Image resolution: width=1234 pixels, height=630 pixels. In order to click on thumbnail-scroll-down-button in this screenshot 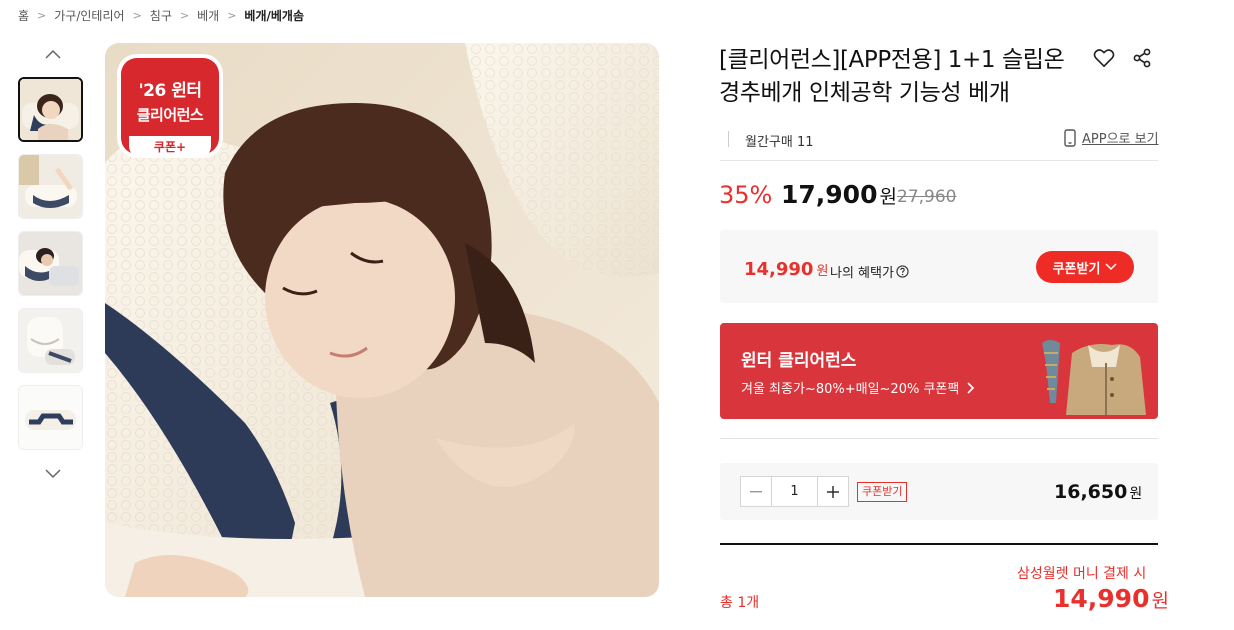, I will do `click(53, 474)`.